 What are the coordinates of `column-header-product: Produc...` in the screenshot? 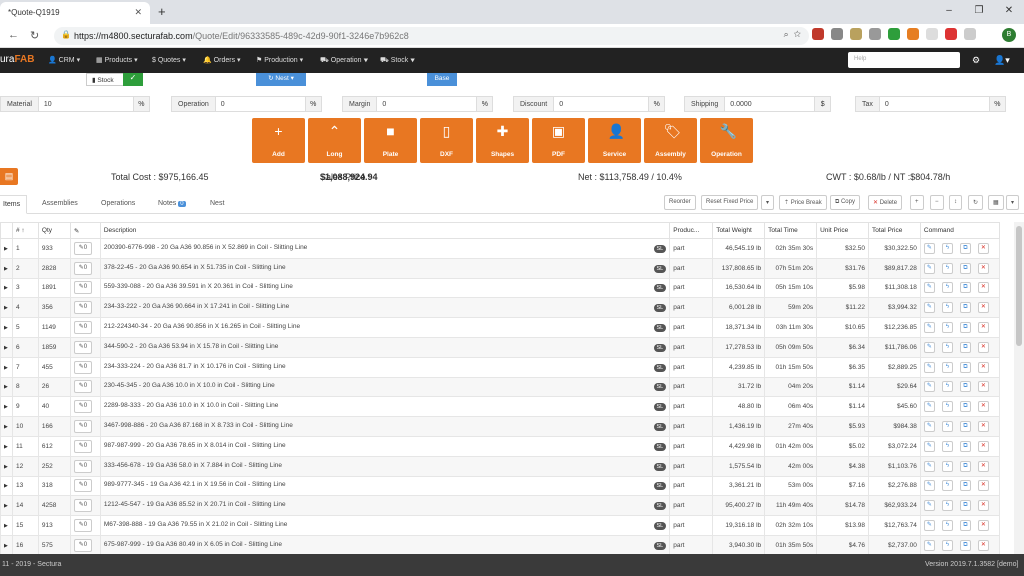 It's located at (691, 230).